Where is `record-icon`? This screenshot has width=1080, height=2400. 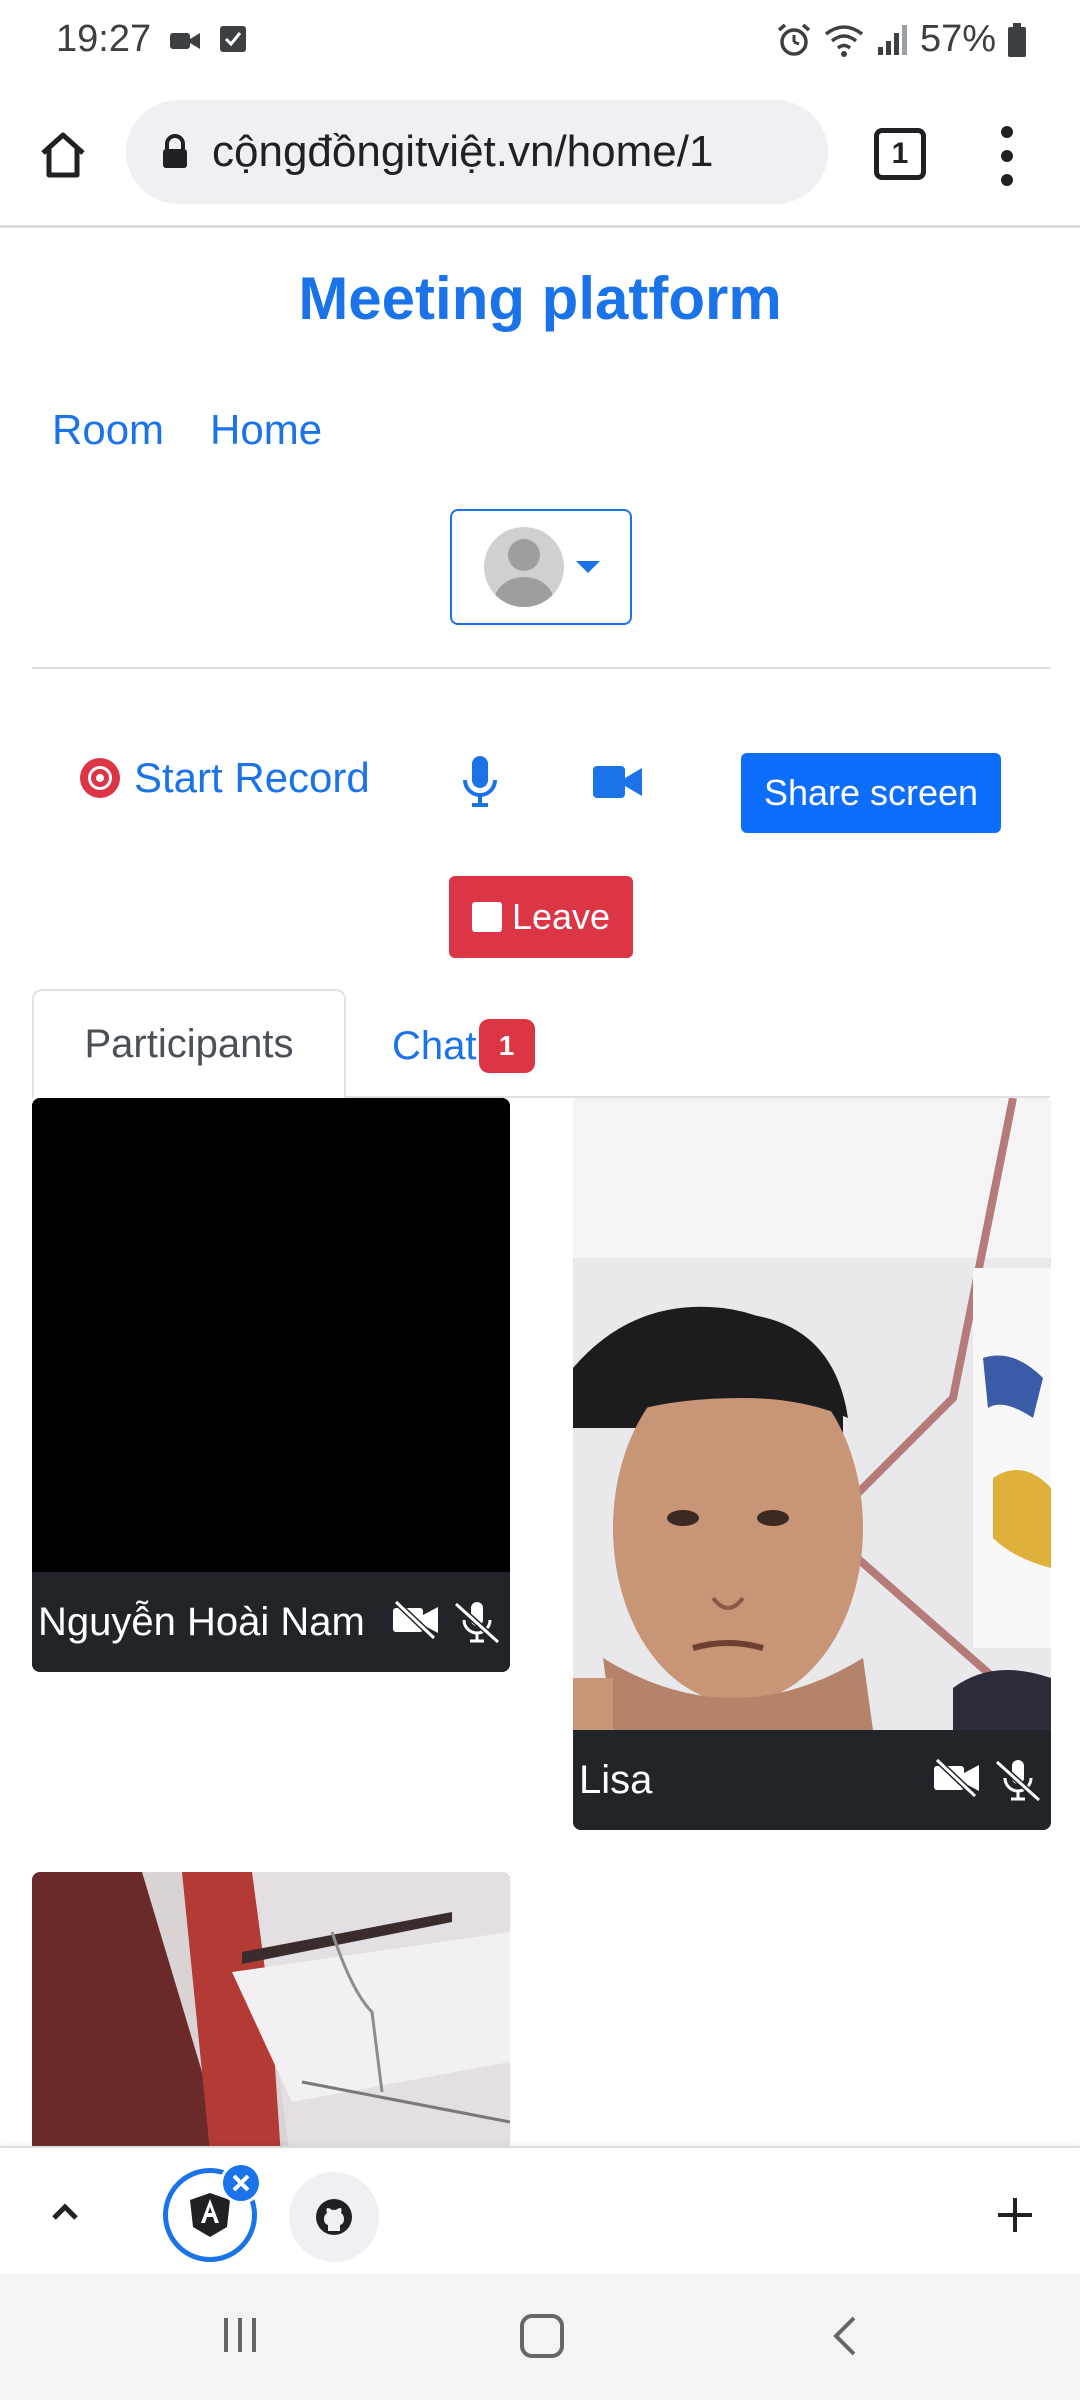
record-icon is located at coordinates (100, 778).